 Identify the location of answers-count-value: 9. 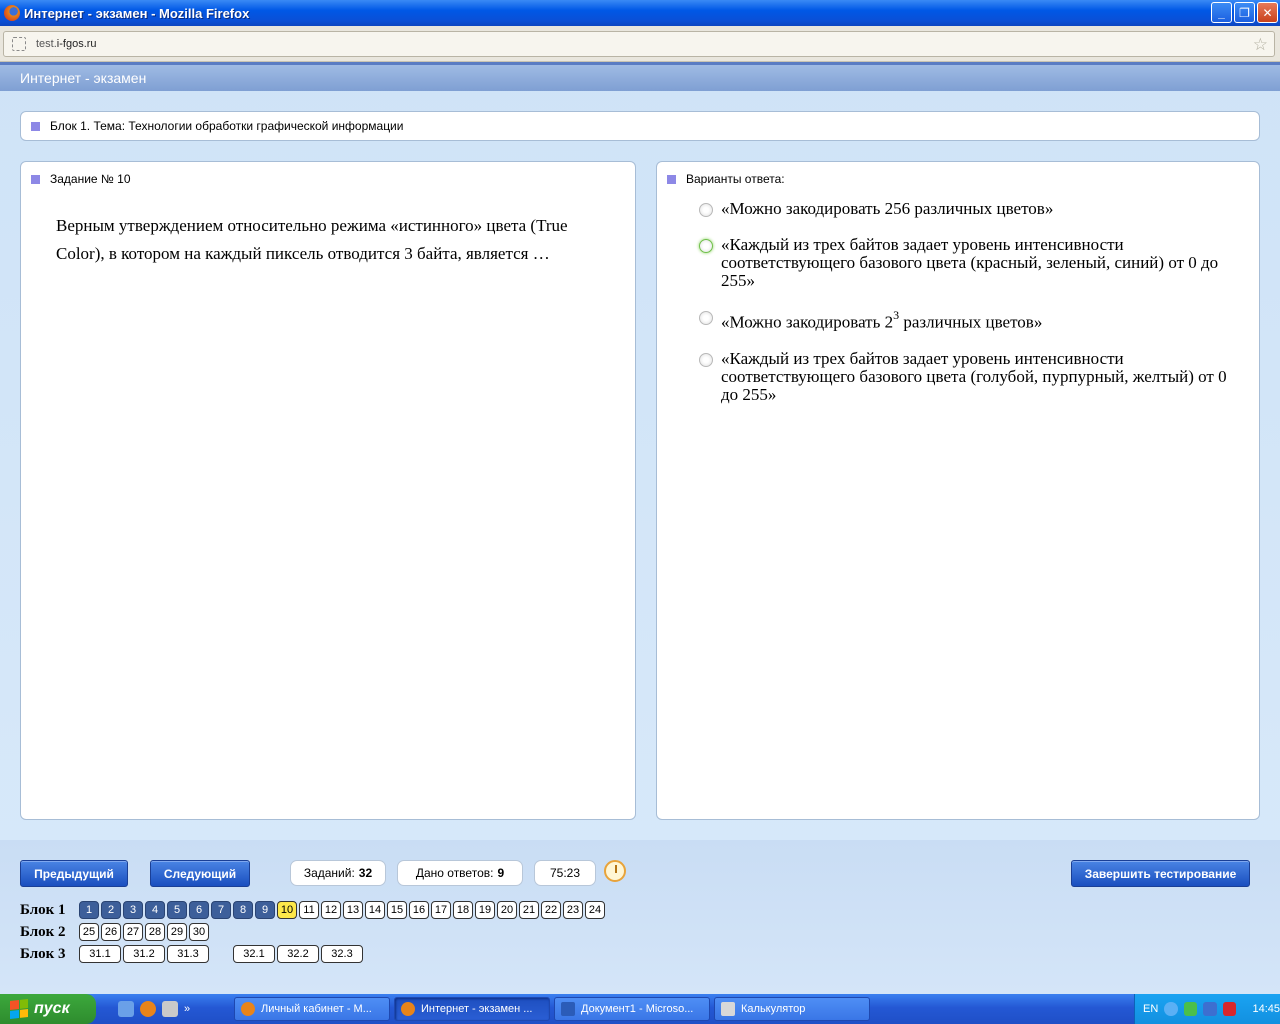
(501, 873).